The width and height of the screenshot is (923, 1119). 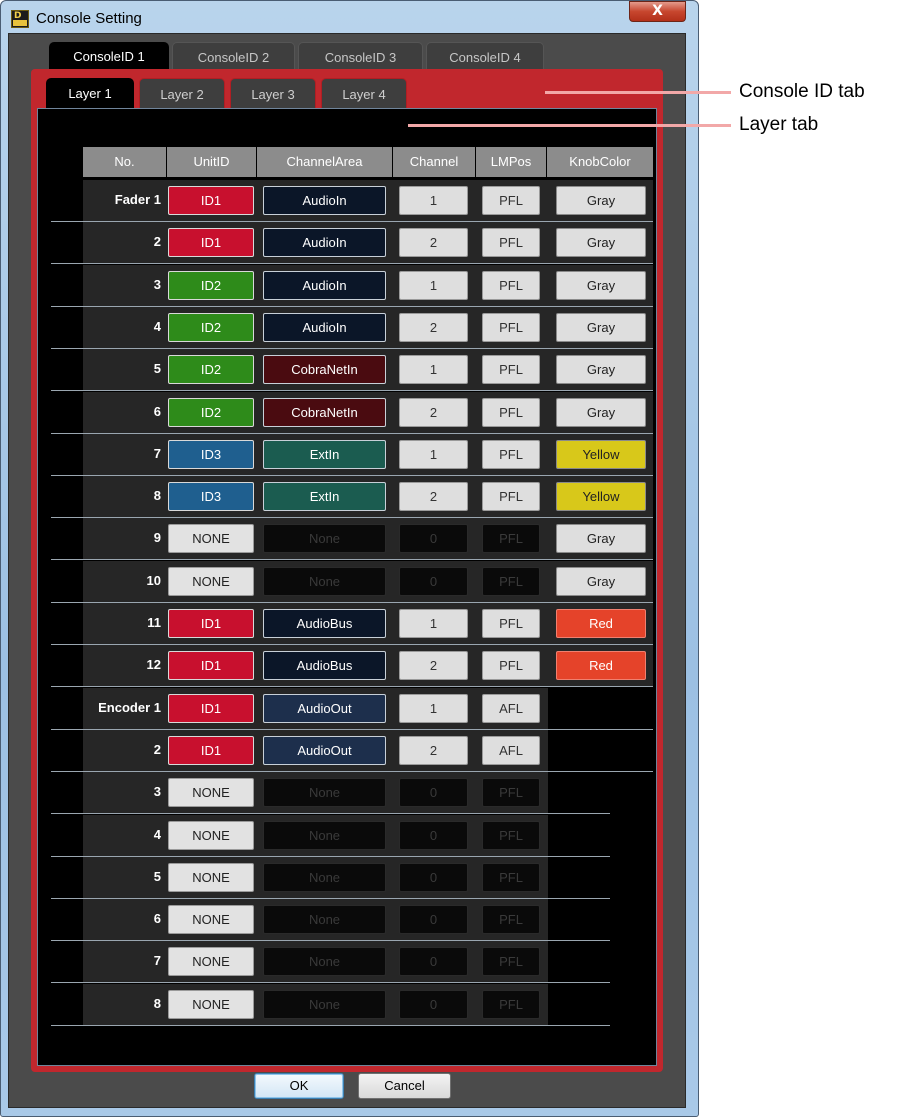 What do you see at coordinates (273, 93) in the screenshot?
I see `tab-layer-3: Layer 3` at bounding box center [273, 93].